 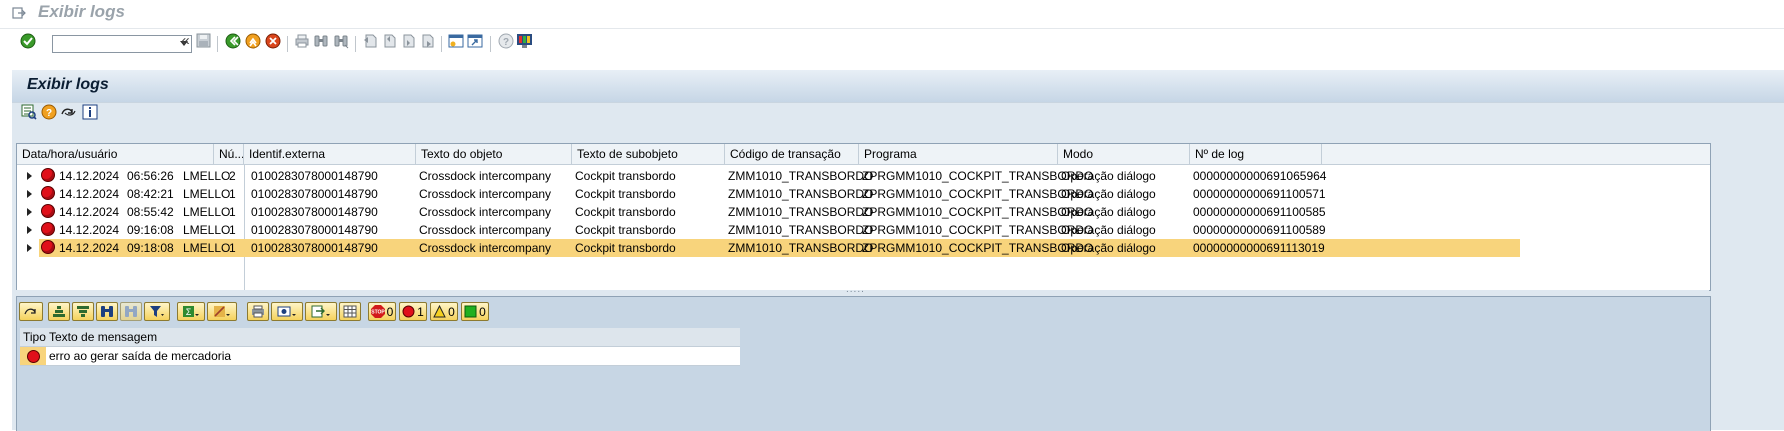 What do you see at coordinates (892, 14) in the screenshot?
I see `title-bar: Exibir logs` at bounding box center [892, 14].